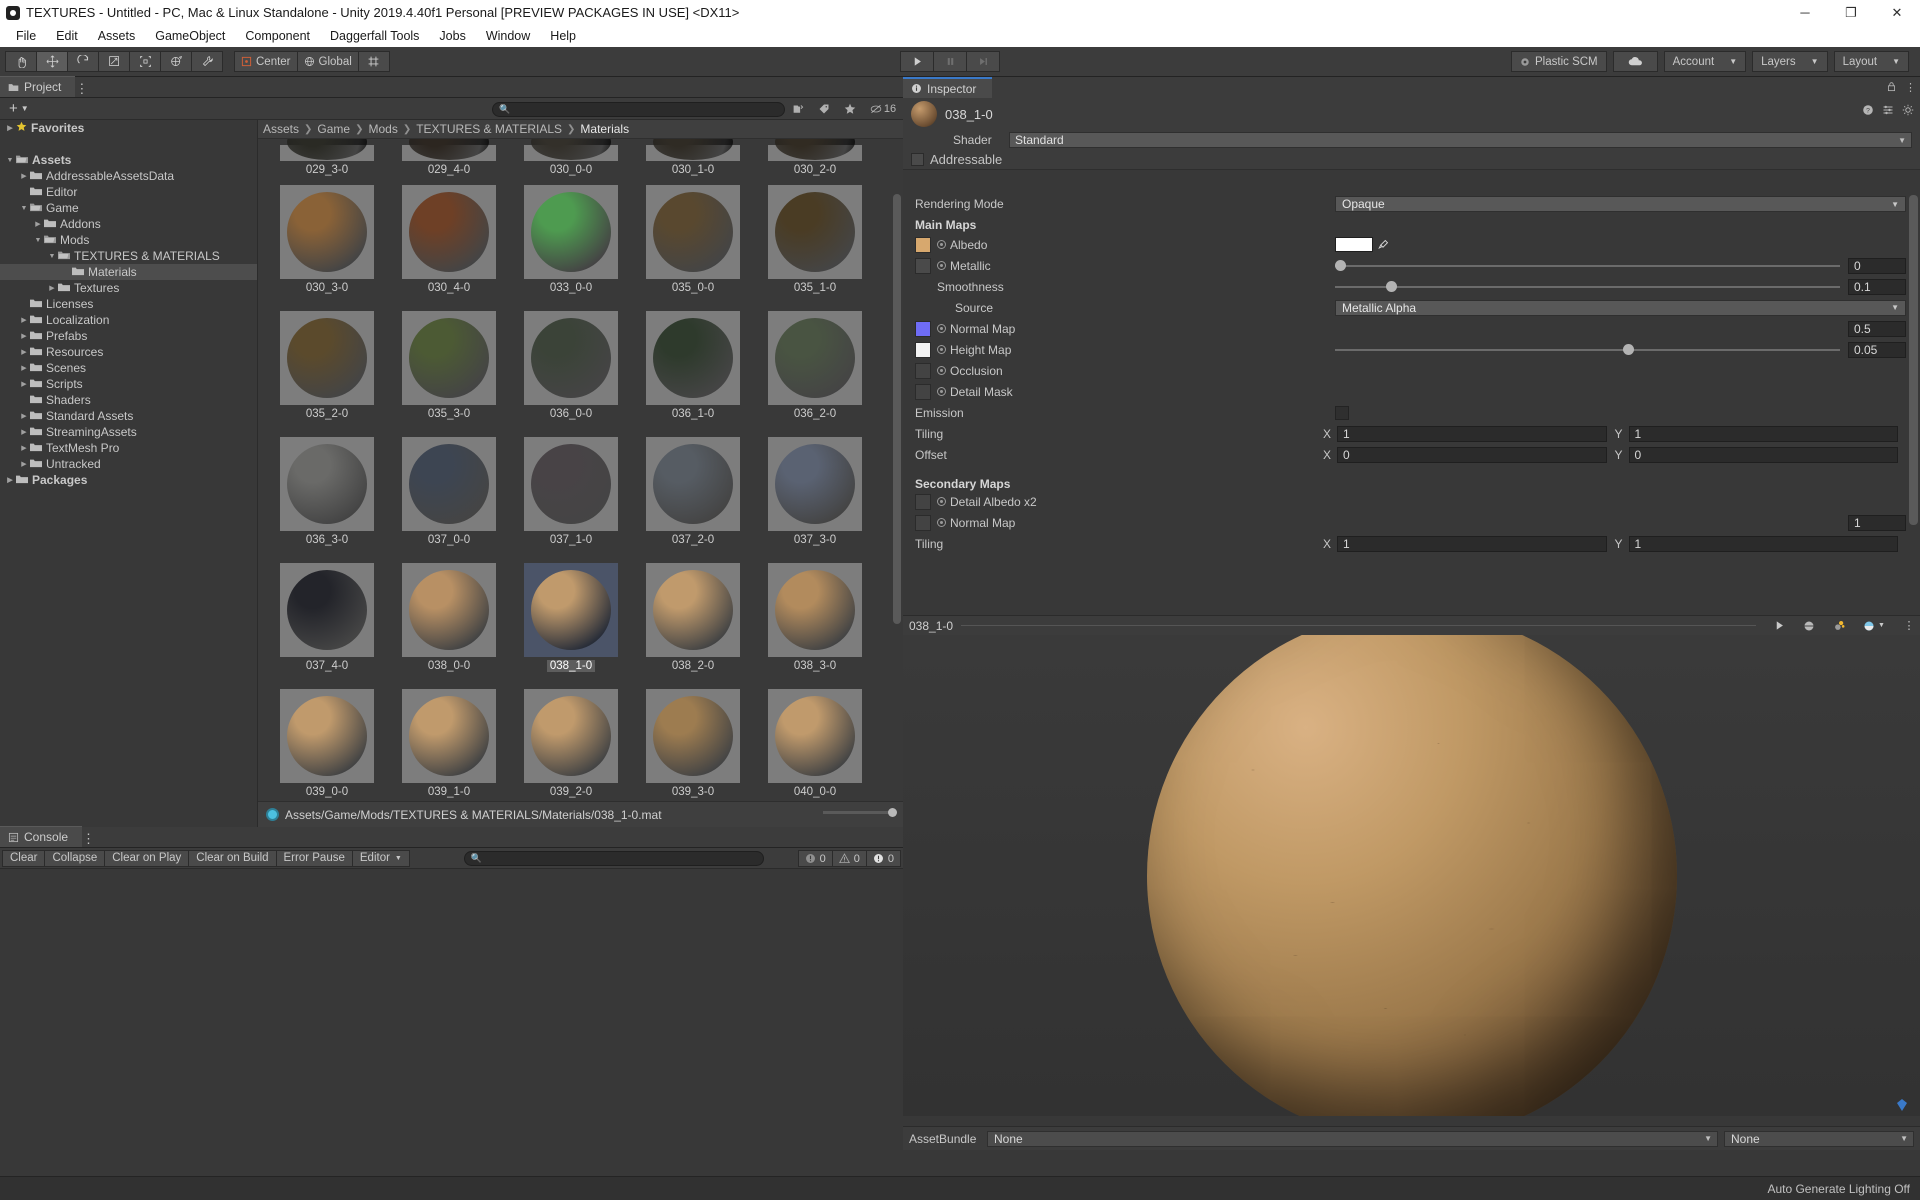  Describe the element at coordinates (117, 36) in the screenshot. I see `menu-item-assets: Assets` at that location.